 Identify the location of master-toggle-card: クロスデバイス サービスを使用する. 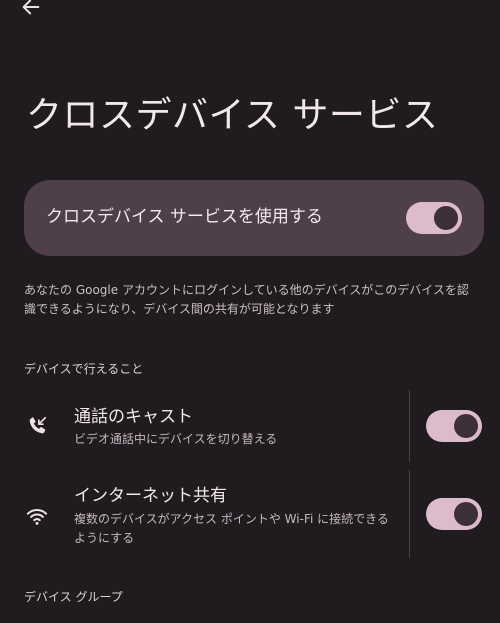
(254, 218).